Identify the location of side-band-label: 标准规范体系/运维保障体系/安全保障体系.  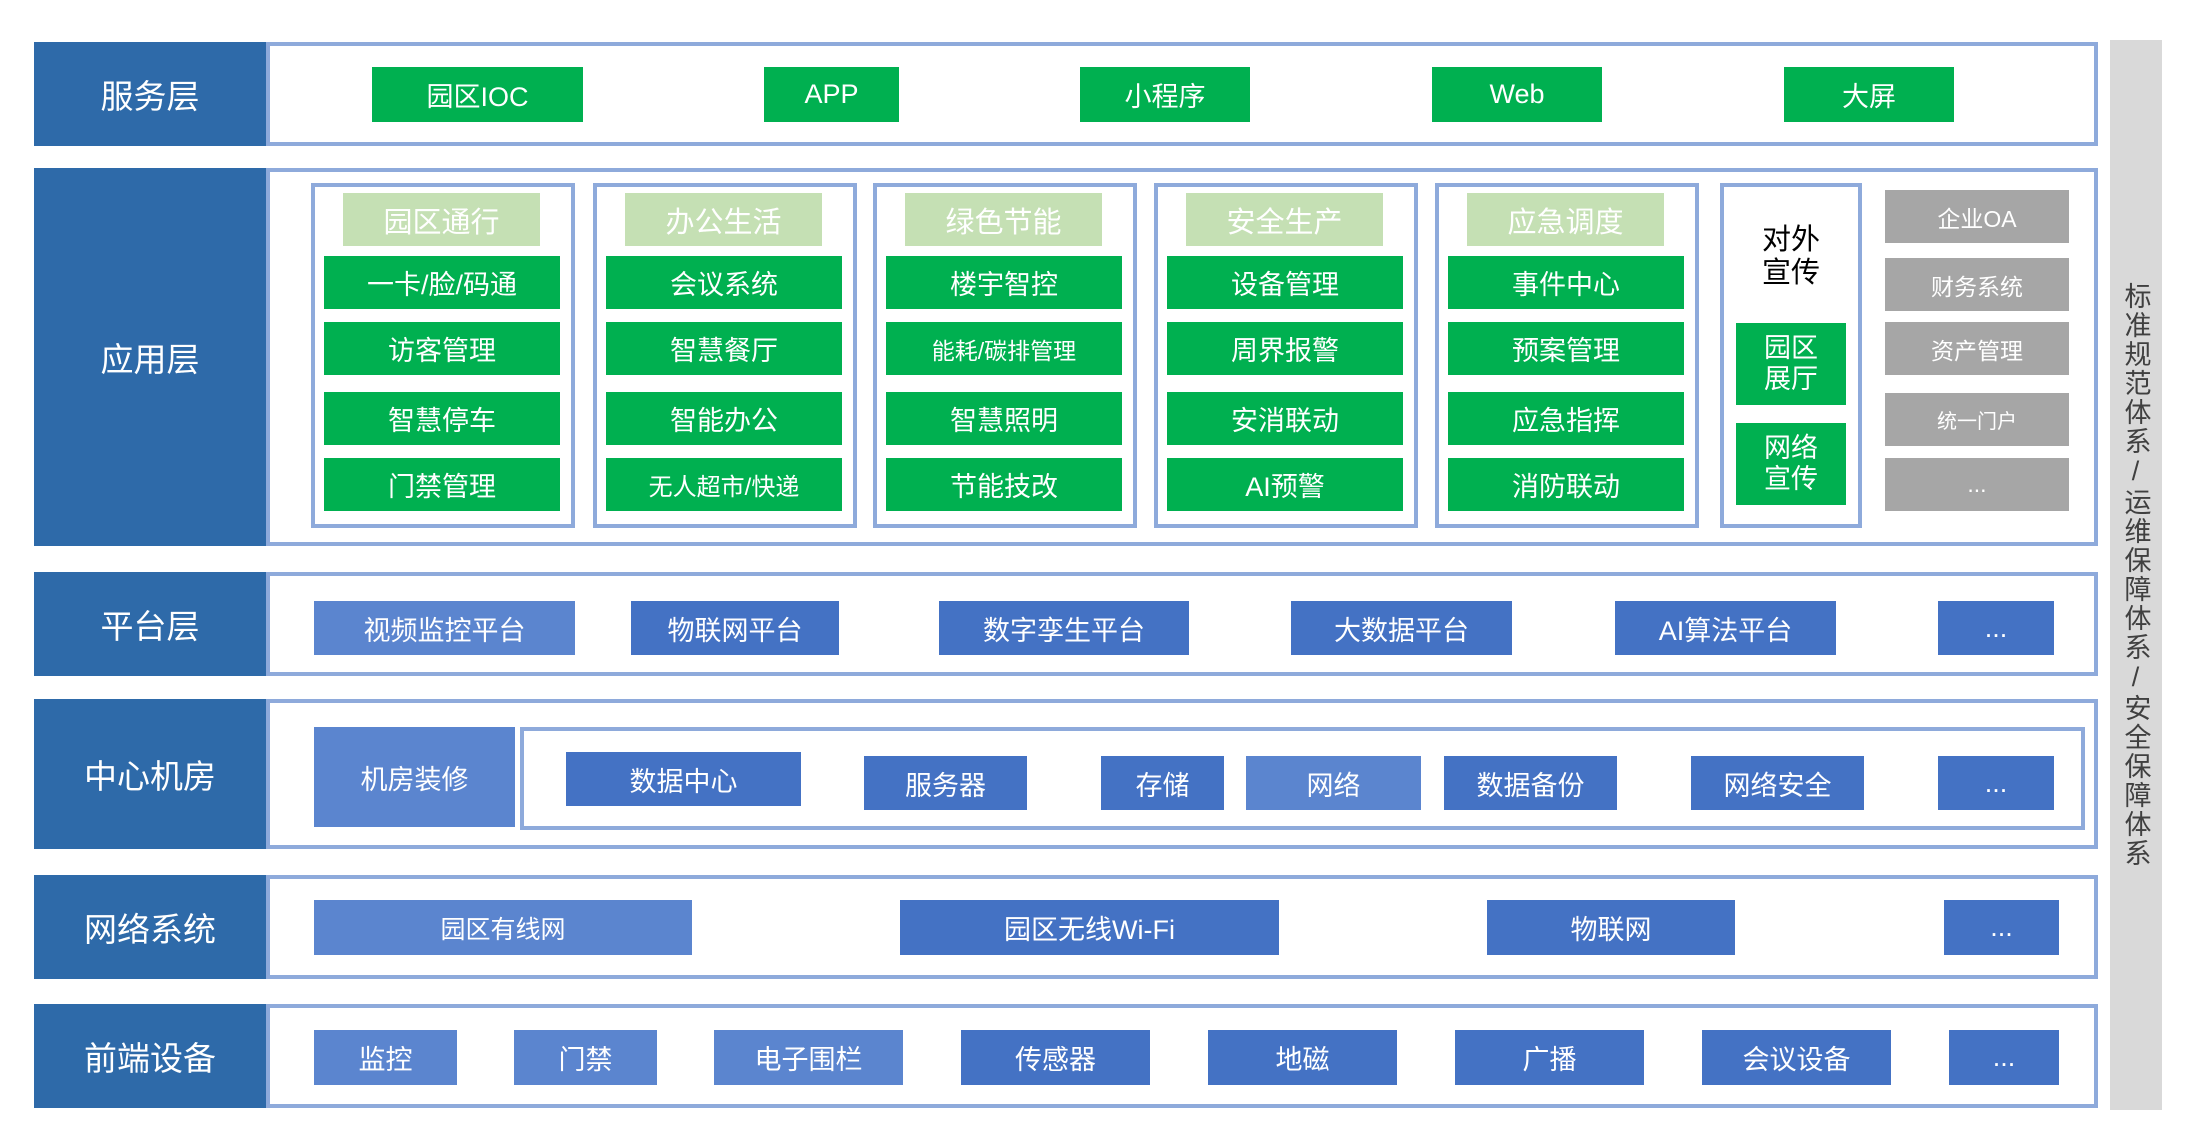
(2135, 575).